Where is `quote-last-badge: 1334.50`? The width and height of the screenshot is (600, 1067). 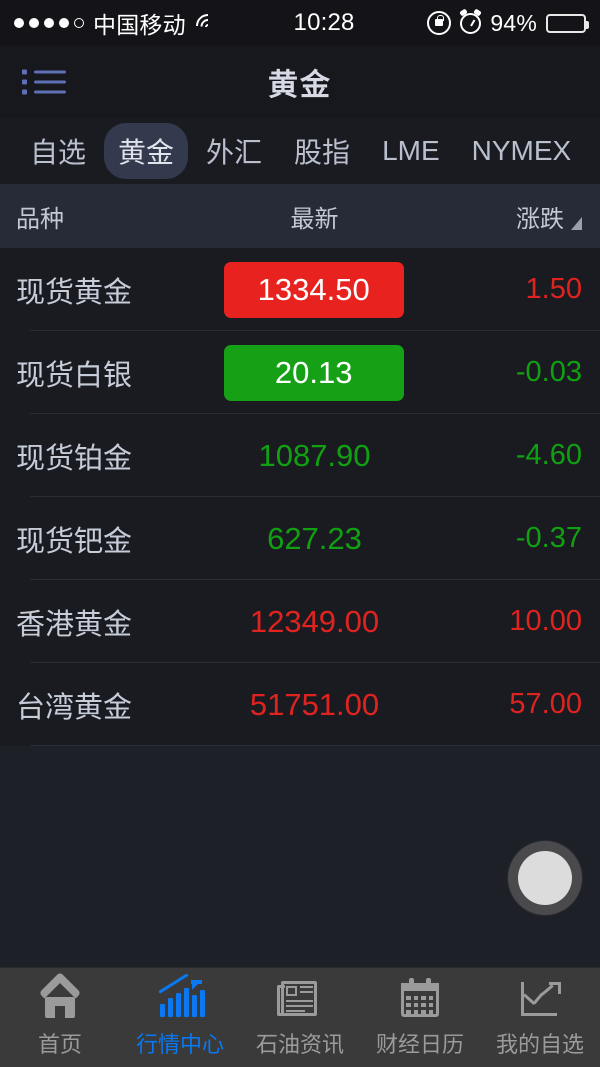 quote-last-badge: 1334.50 is located at coordinates (313, 289).